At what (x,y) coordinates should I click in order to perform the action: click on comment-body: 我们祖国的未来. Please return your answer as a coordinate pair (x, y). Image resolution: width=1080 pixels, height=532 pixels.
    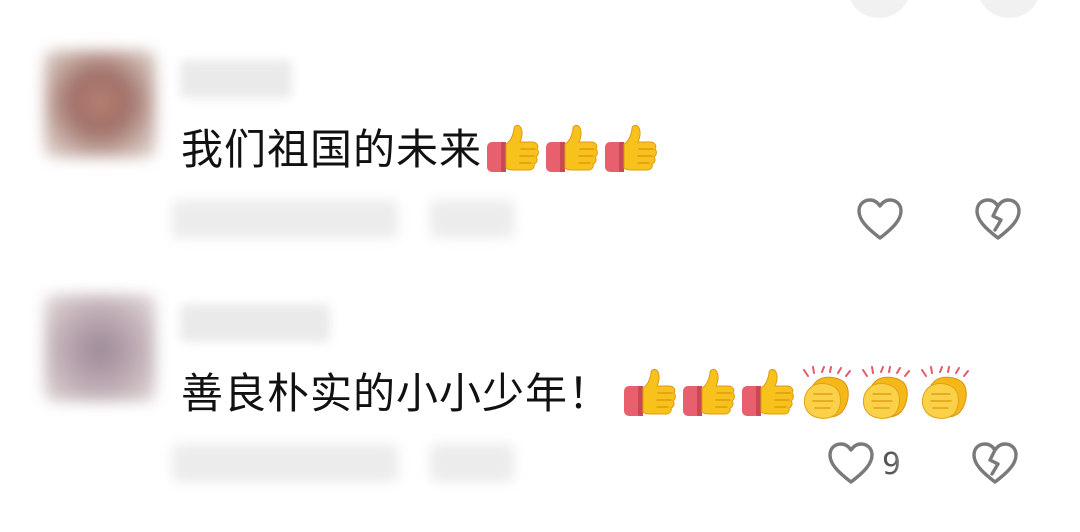
    Looking at the image, I should click on (421, 150).